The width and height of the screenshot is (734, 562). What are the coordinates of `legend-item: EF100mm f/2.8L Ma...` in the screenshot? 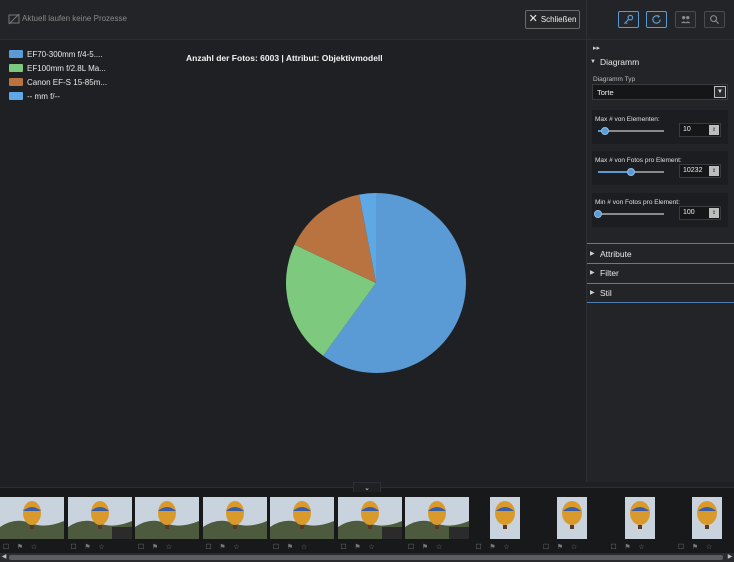 It's located at (58, 68).